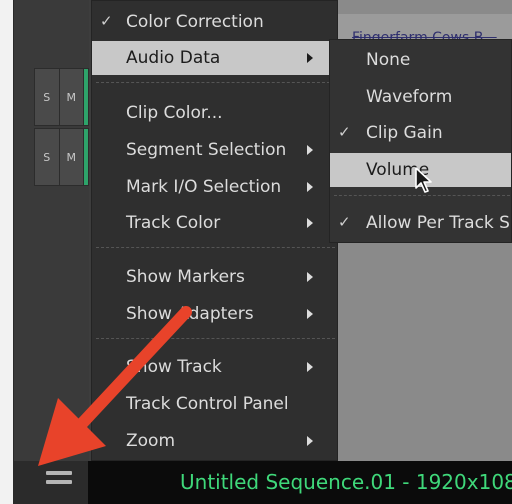  Describe the element at coordinates (438, 223) in the screenshot. I see `menu-item-label: Allow Per Track S` at that location.